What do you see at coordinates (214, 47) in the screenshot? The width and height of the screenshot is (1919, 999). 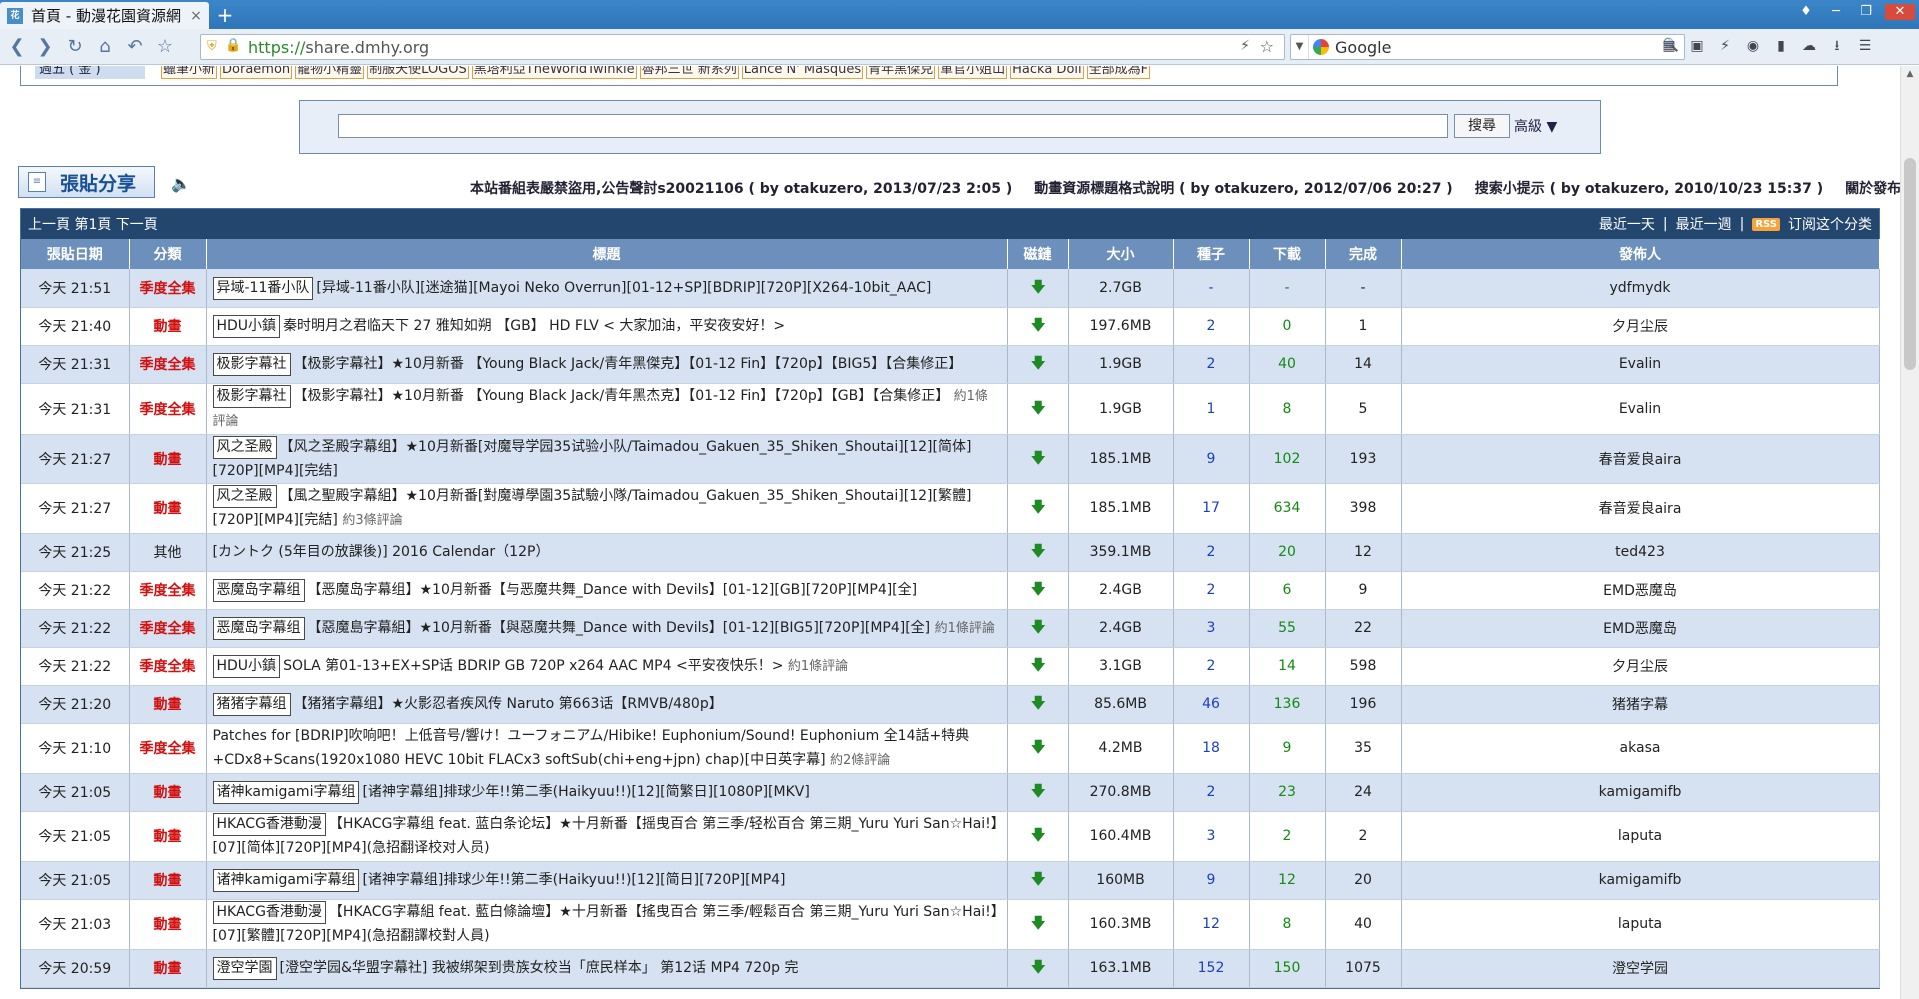 I see `shield-icon: ⛨` at bounding box center [214, 47].